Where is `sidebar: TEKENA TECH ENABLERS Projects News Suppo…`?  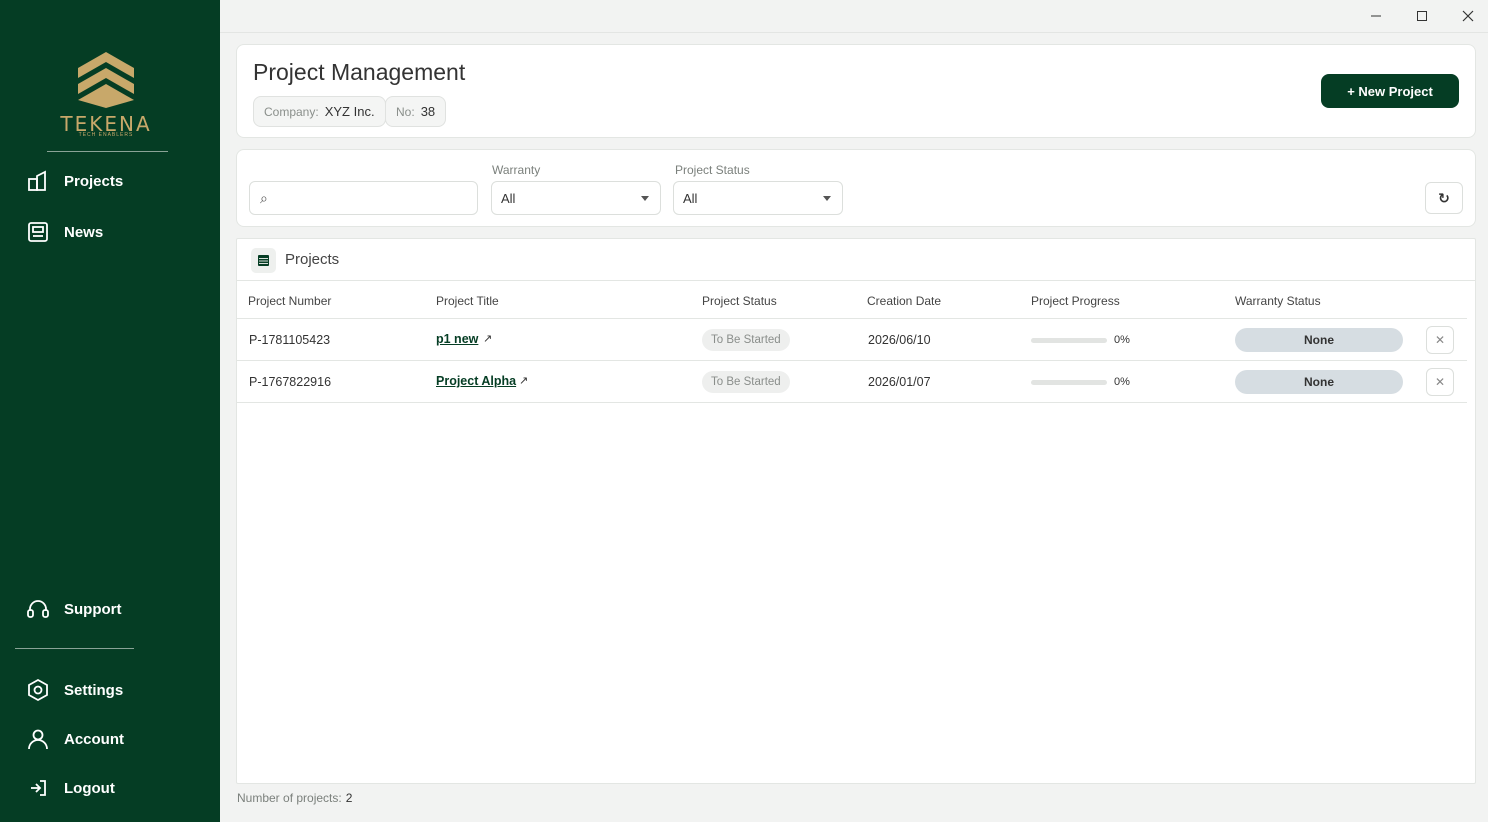
sidebar: TEKENA TECH ENABLERS Projects News Suppo… is located at coordinates (110, 411).